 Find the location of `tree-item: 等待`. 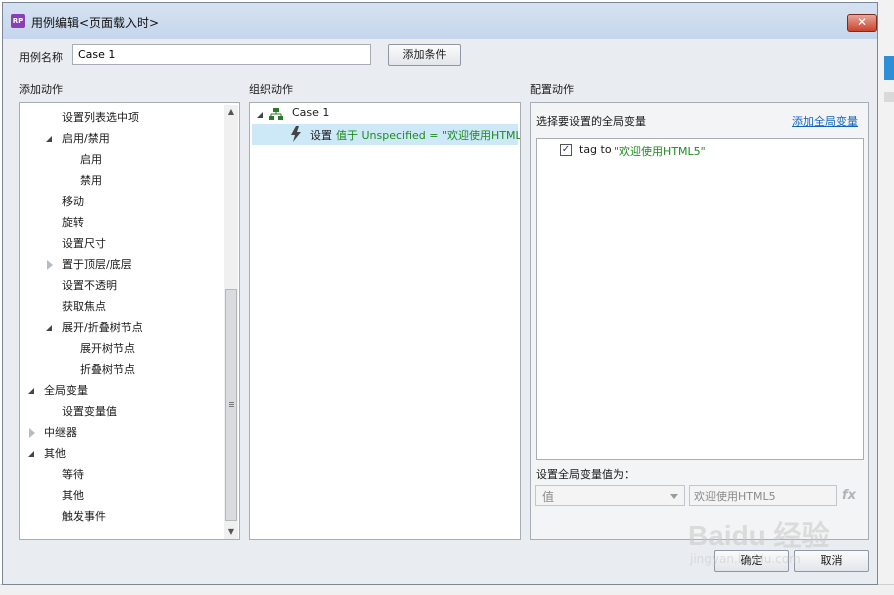

tree-item: 等待 is located at coordinates (73, 475).